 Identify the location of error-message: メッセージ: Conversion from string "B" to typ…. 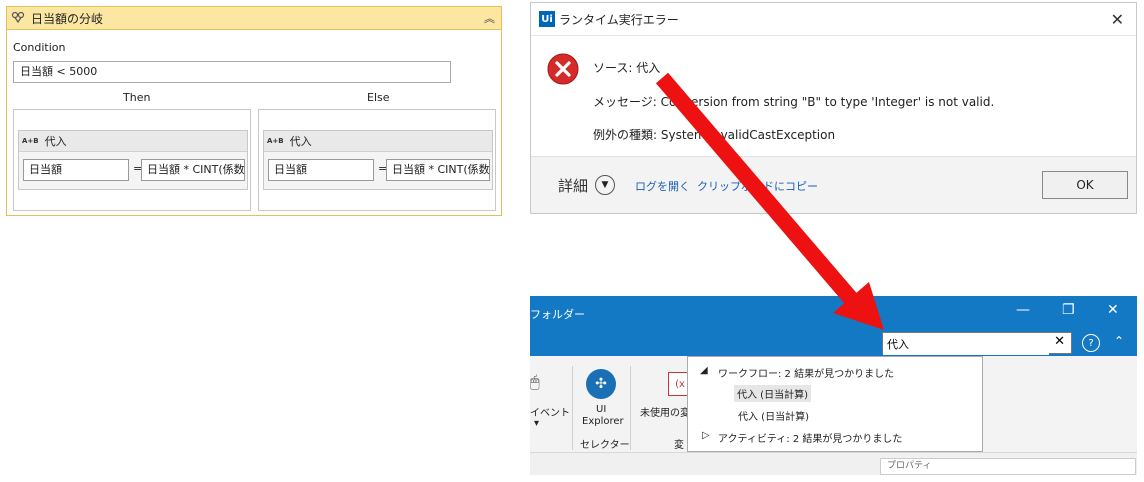
(794, 102).